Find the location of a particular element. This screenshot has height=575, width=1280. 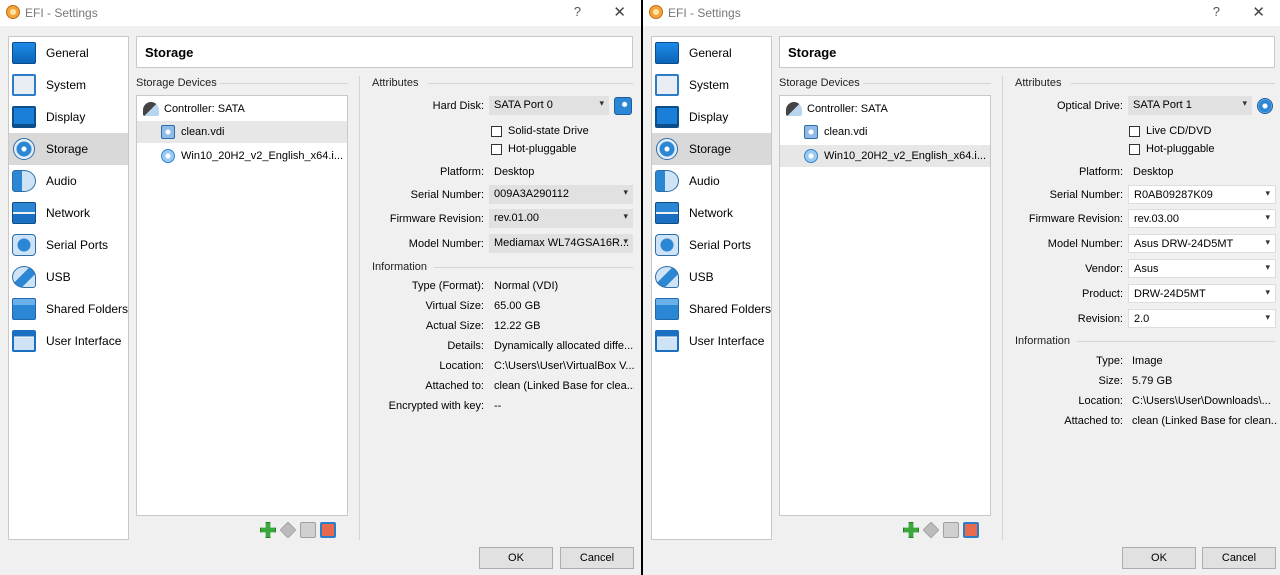

storage-icon is located at coordinates (24, 149).